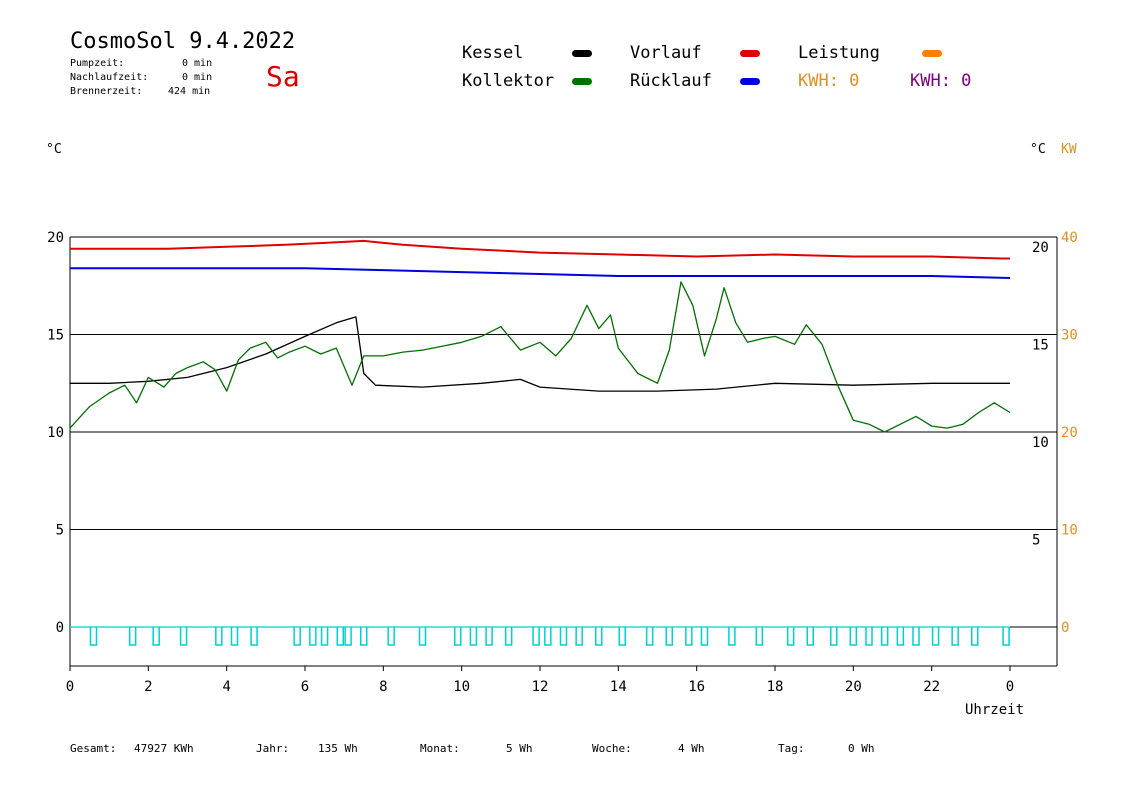 This screenshot has width=1148, height=812. Describe the element at coordinates (540, 687) in the screenshot. I see `x-tick-label-6: 12` at that location.